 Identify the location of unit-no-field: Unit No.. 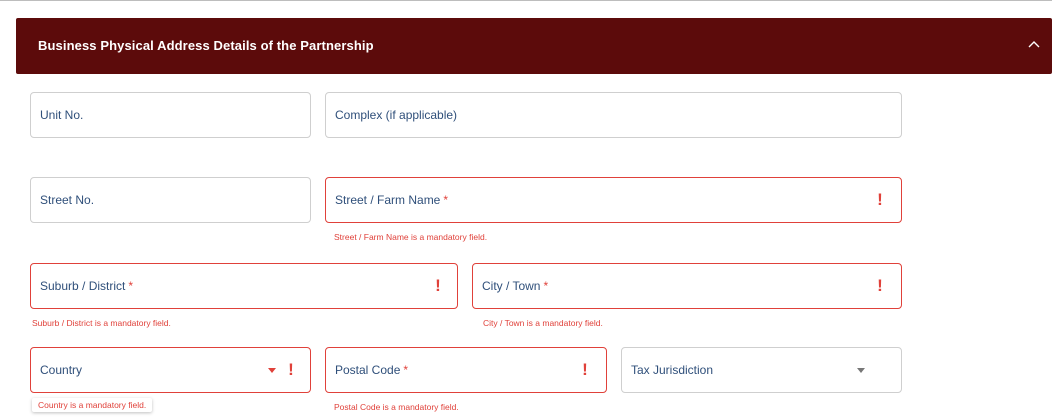
(170, 115).